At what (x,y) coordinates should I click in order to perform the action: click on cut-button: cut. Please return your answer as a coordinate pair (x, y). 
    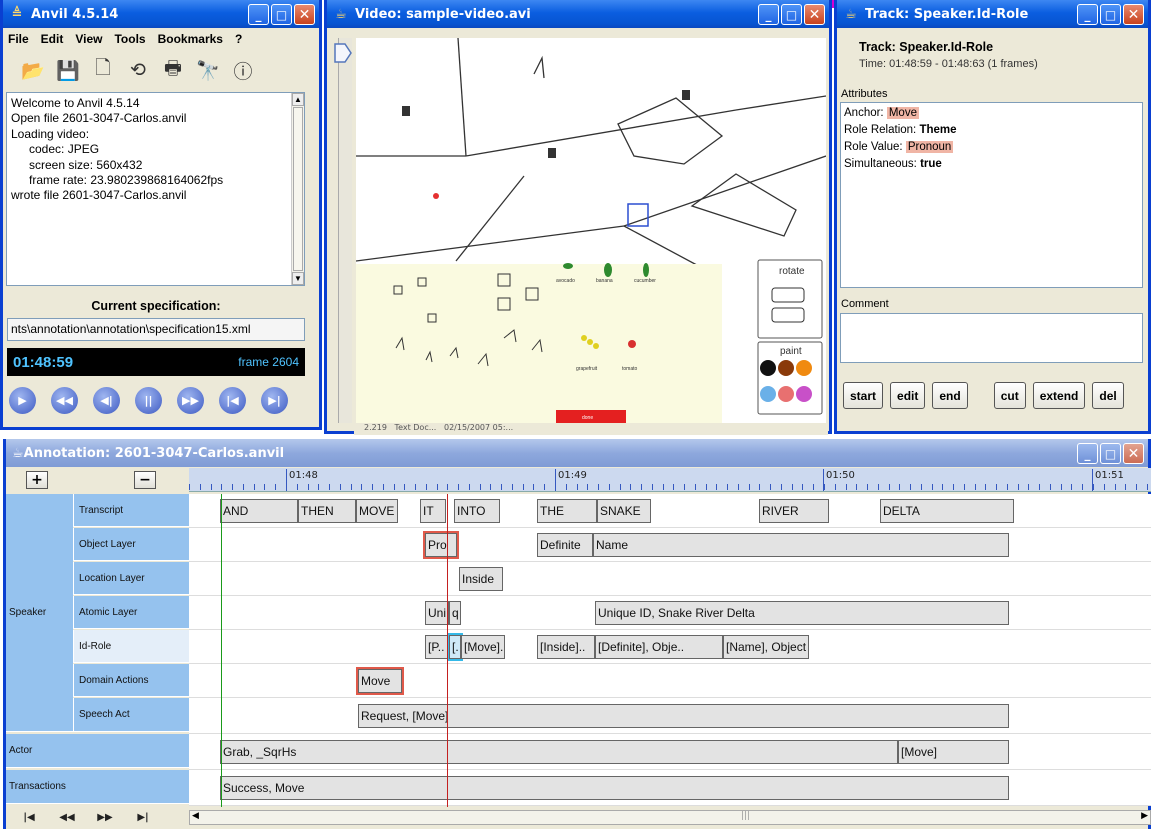
    Looking at the image, I should click on (1009, 395).